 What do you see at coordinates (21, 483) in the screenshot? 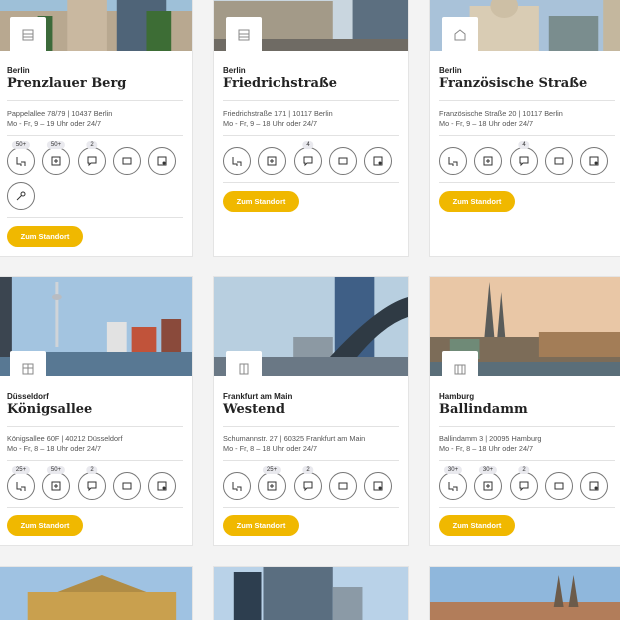
I see `desk-service: 25+` at bounding box center [21, 483].